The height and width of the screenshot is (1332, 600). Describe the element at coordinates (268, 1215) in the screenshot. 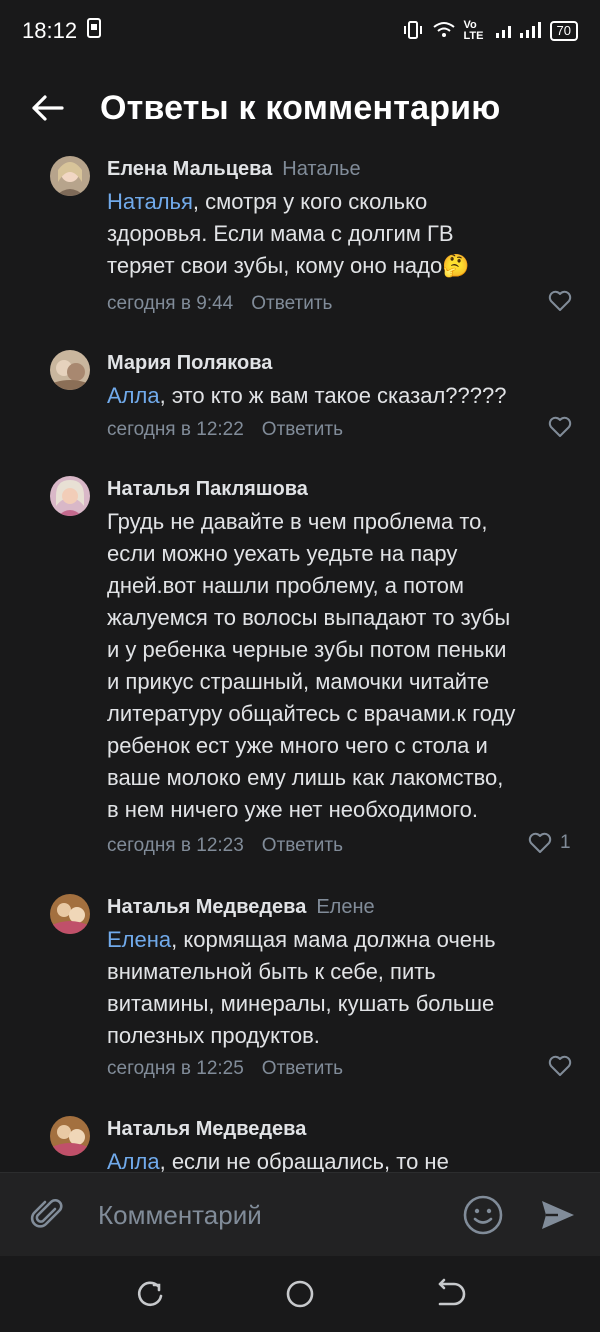

I see `comment-input` at that location.